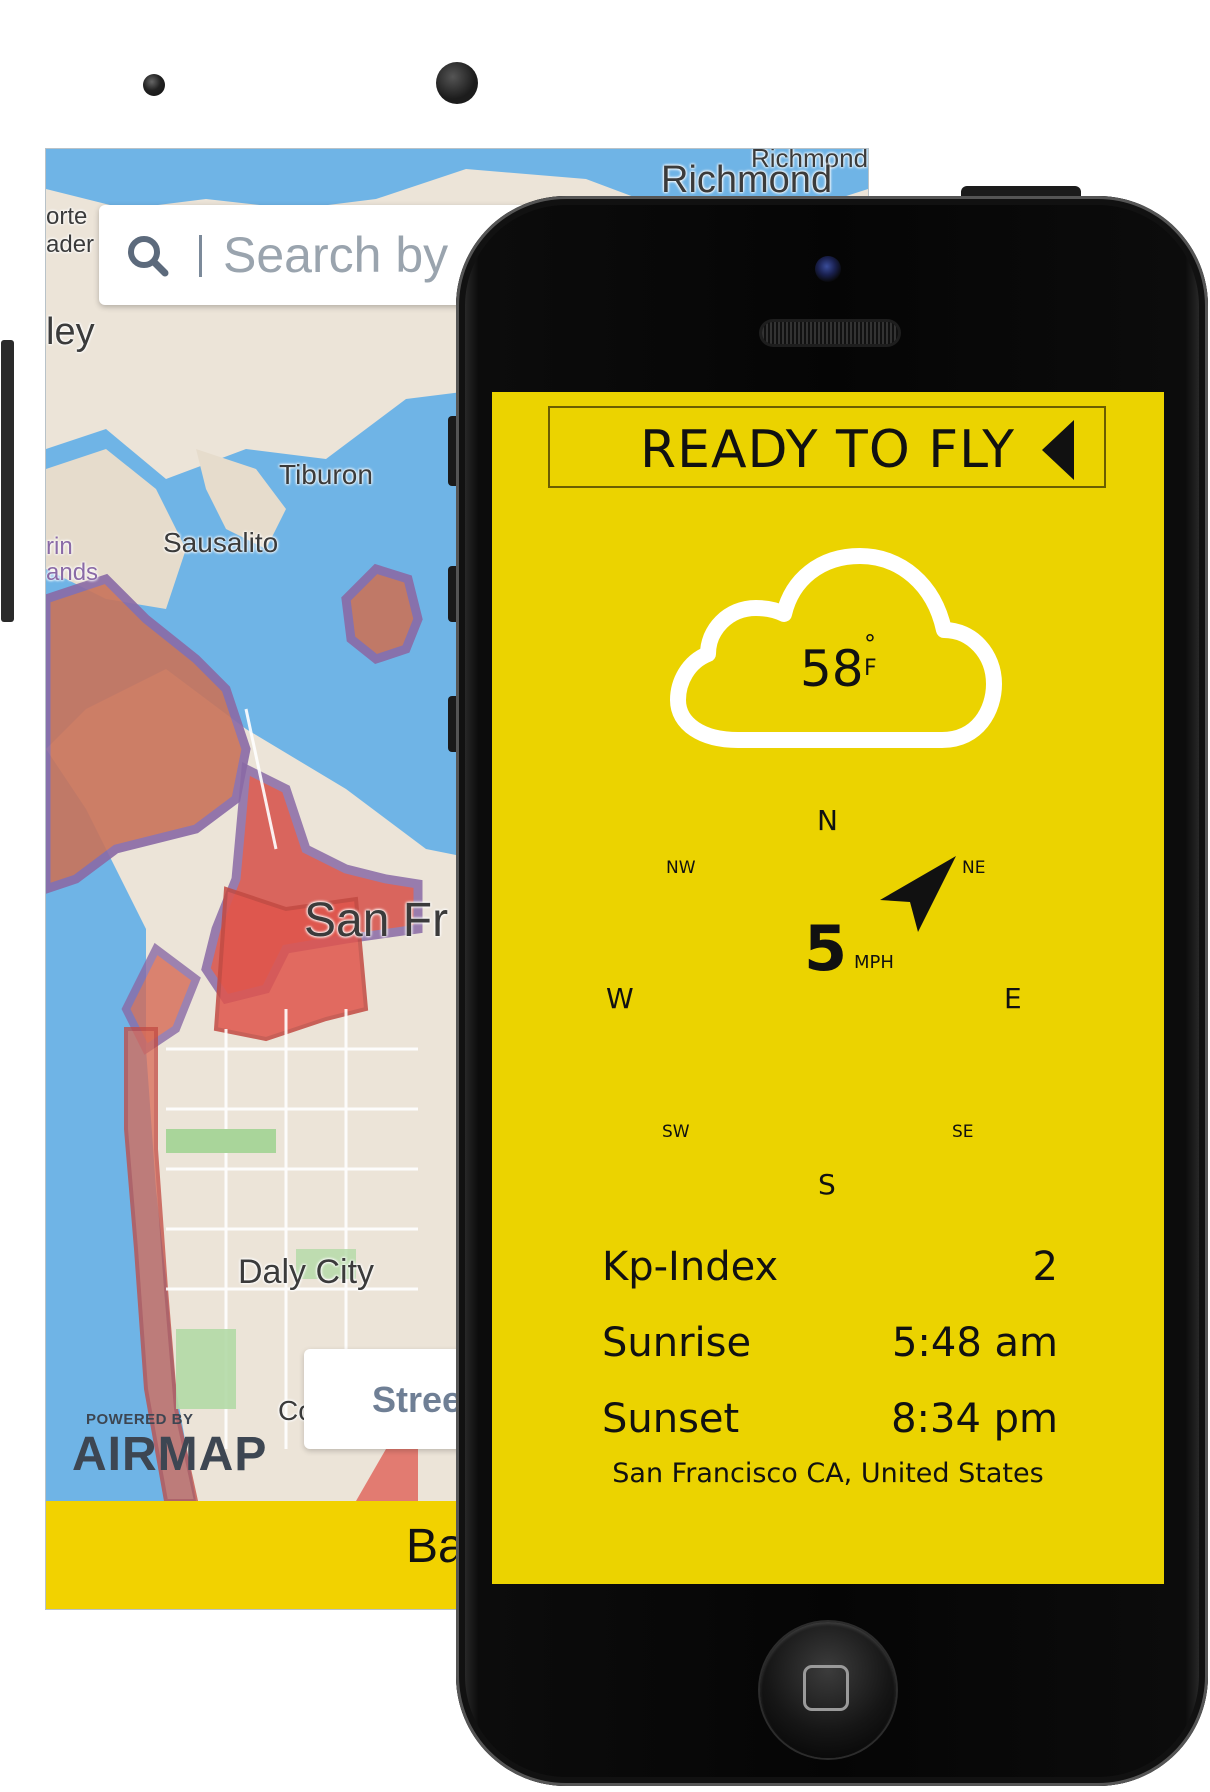 Image resolution: width=1210 pixels, height=1792 pixels. Describe the element at coordinates (154, 85) in the screenshot. I see `camera-dot` at that location.